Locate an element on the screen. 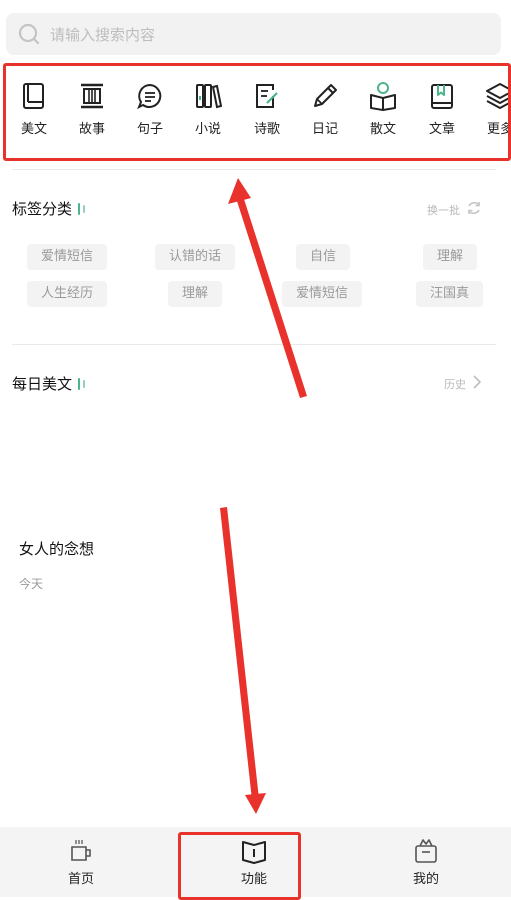  tags-title-text: 标签分类 is located at coordinates (42, 209).